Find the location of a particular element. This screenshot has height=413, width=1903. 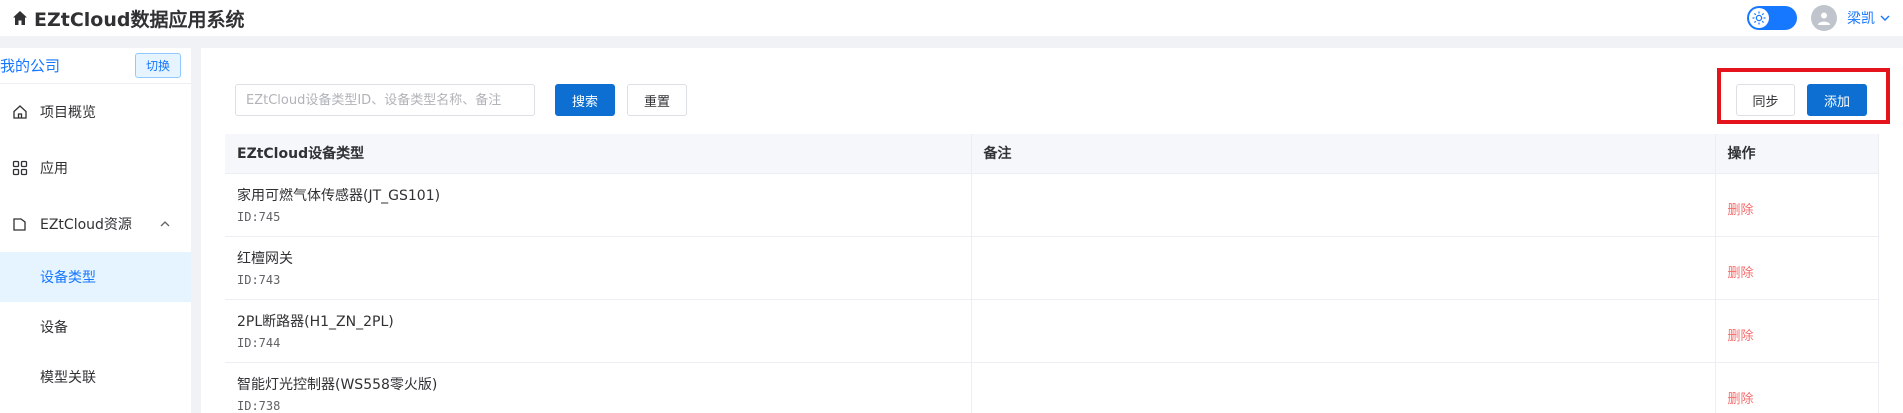

device-type-name: 家用可燃气体传感器(JT_GS101) is located at coordinates (339, 196).